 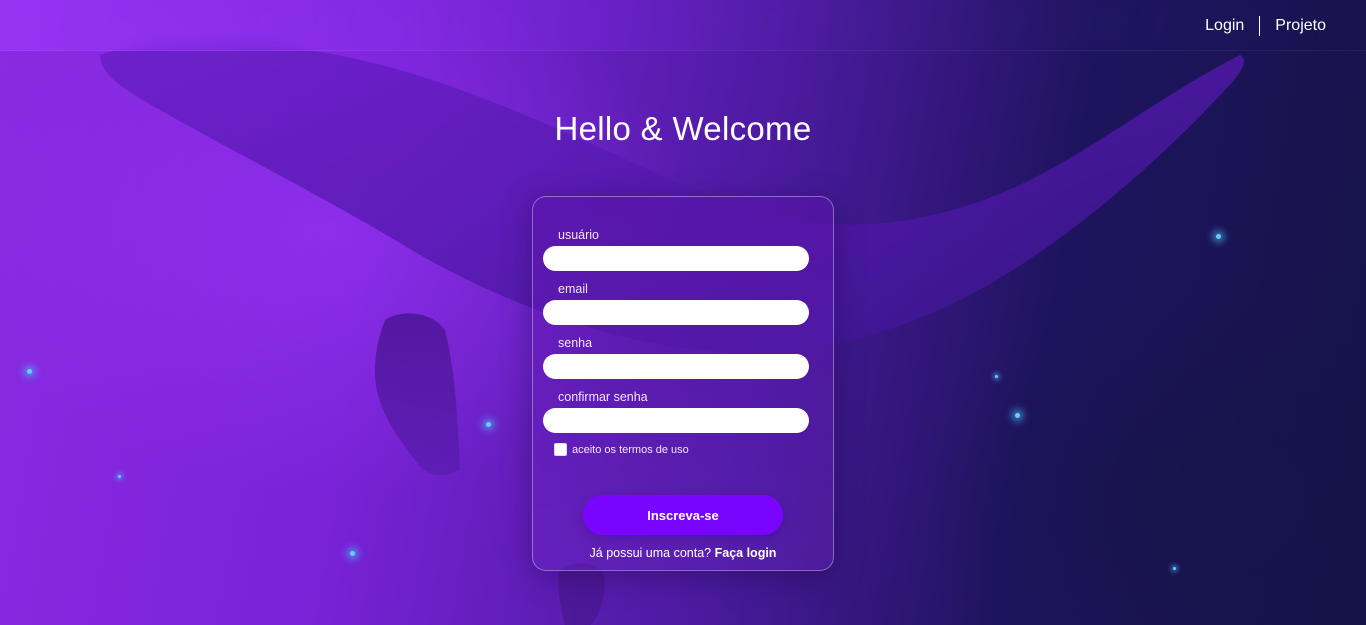 I want to click on nav-login-link: Login, so click(x=1224, y=26).